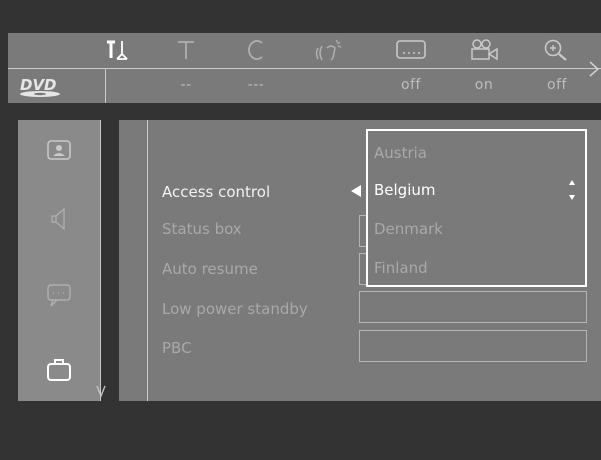 This screenshot has height=460, width=601. Describe the element at coordinates (59, 219) in the screenshot. I see `sound-icon` at that location.